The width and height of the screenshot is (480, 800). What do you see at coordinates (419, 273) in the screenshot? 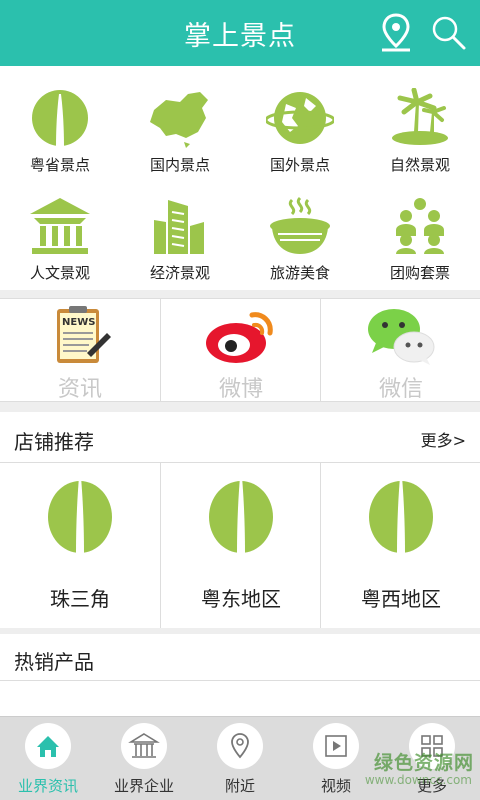
I see `category-label: 团购套票` at bounding box center [419, 273].